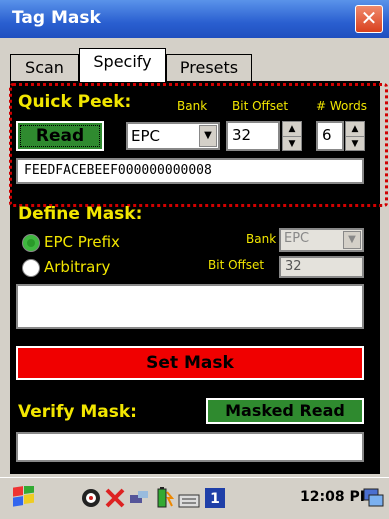  What do you see at coordinates (115, 498) in the screenshot?
I see `tools-icon` at bounding box center [115, 498].